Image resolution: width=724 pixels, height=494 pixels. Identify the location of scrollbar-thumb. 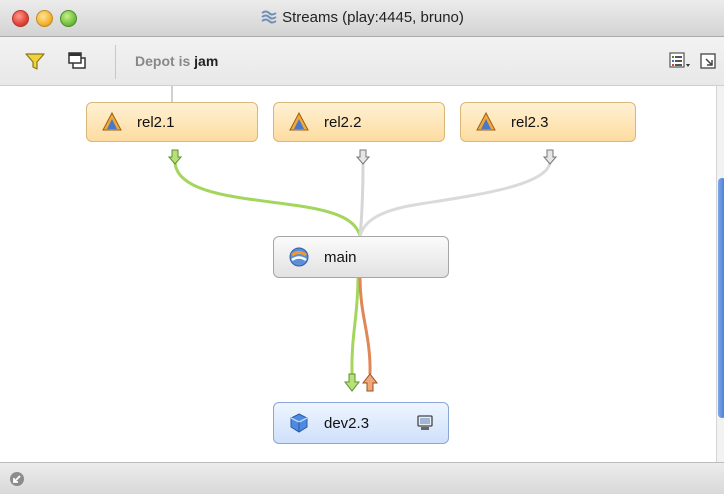
(721, 298).